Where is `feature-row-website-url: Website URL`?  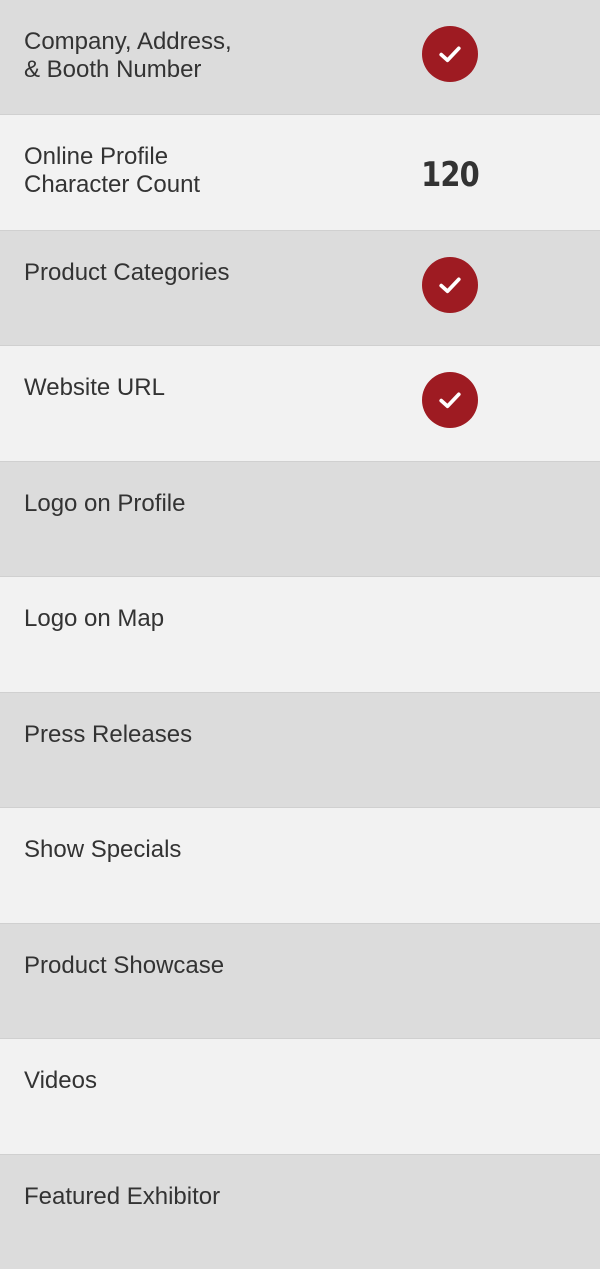
feature-row-website-url: Website URL is located at coordinates (300, 404).